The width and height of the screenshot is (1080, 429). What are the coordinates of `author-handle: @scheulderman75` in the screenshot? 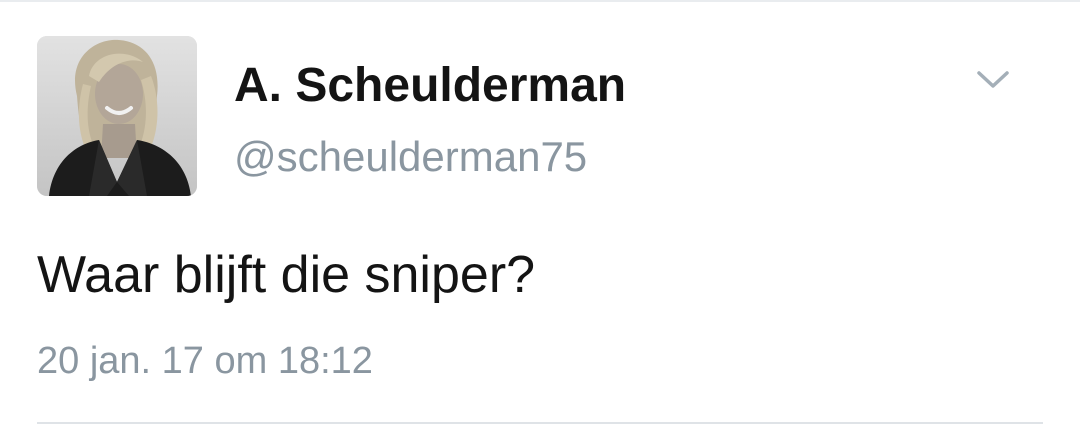 It's located at (410, 157).